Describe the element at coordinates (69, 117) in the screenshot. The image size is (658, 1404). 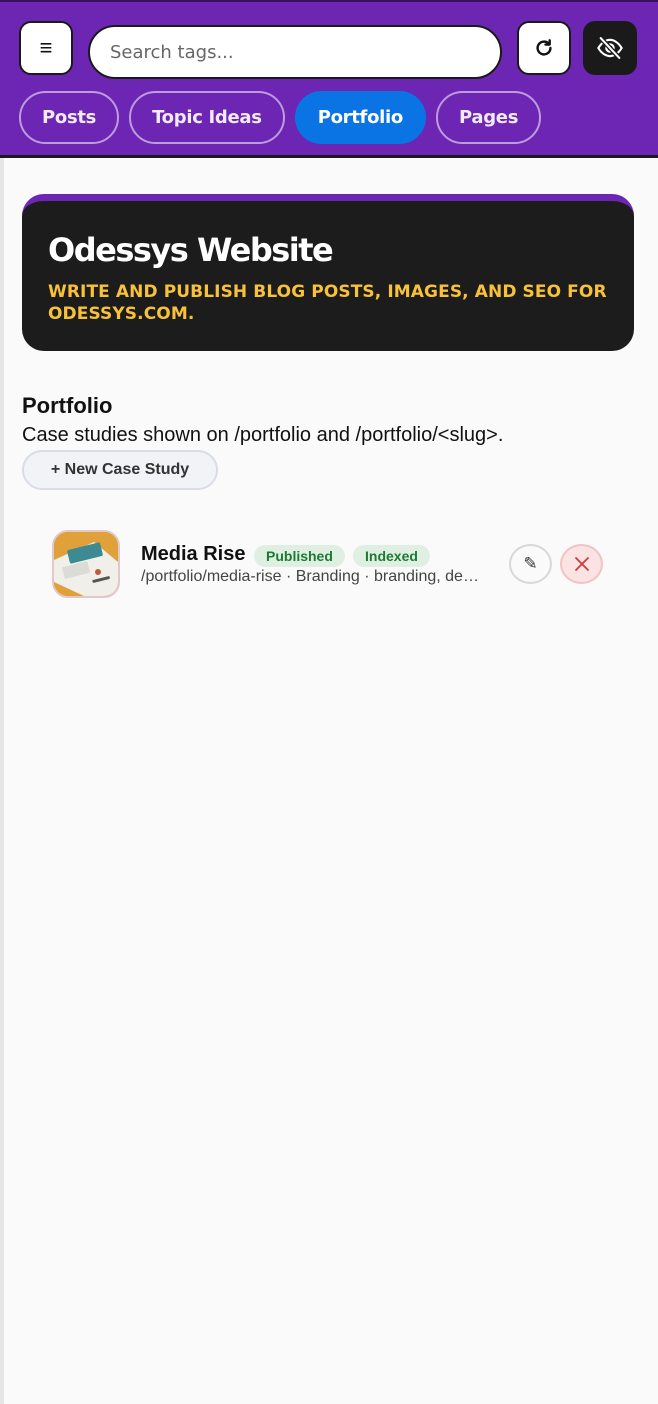
I see `tab-posts: Posts` at that location.